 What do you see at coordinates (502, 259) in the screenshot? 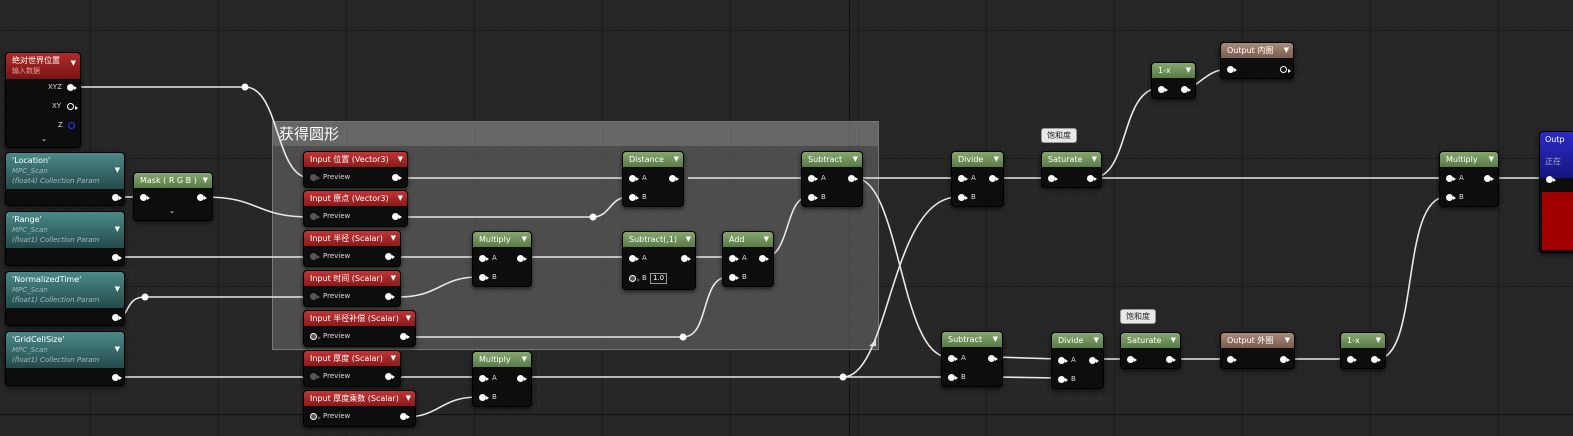
I see `multiply-node-1: Multiply ▼ A B` at bounding box center [502, 259].